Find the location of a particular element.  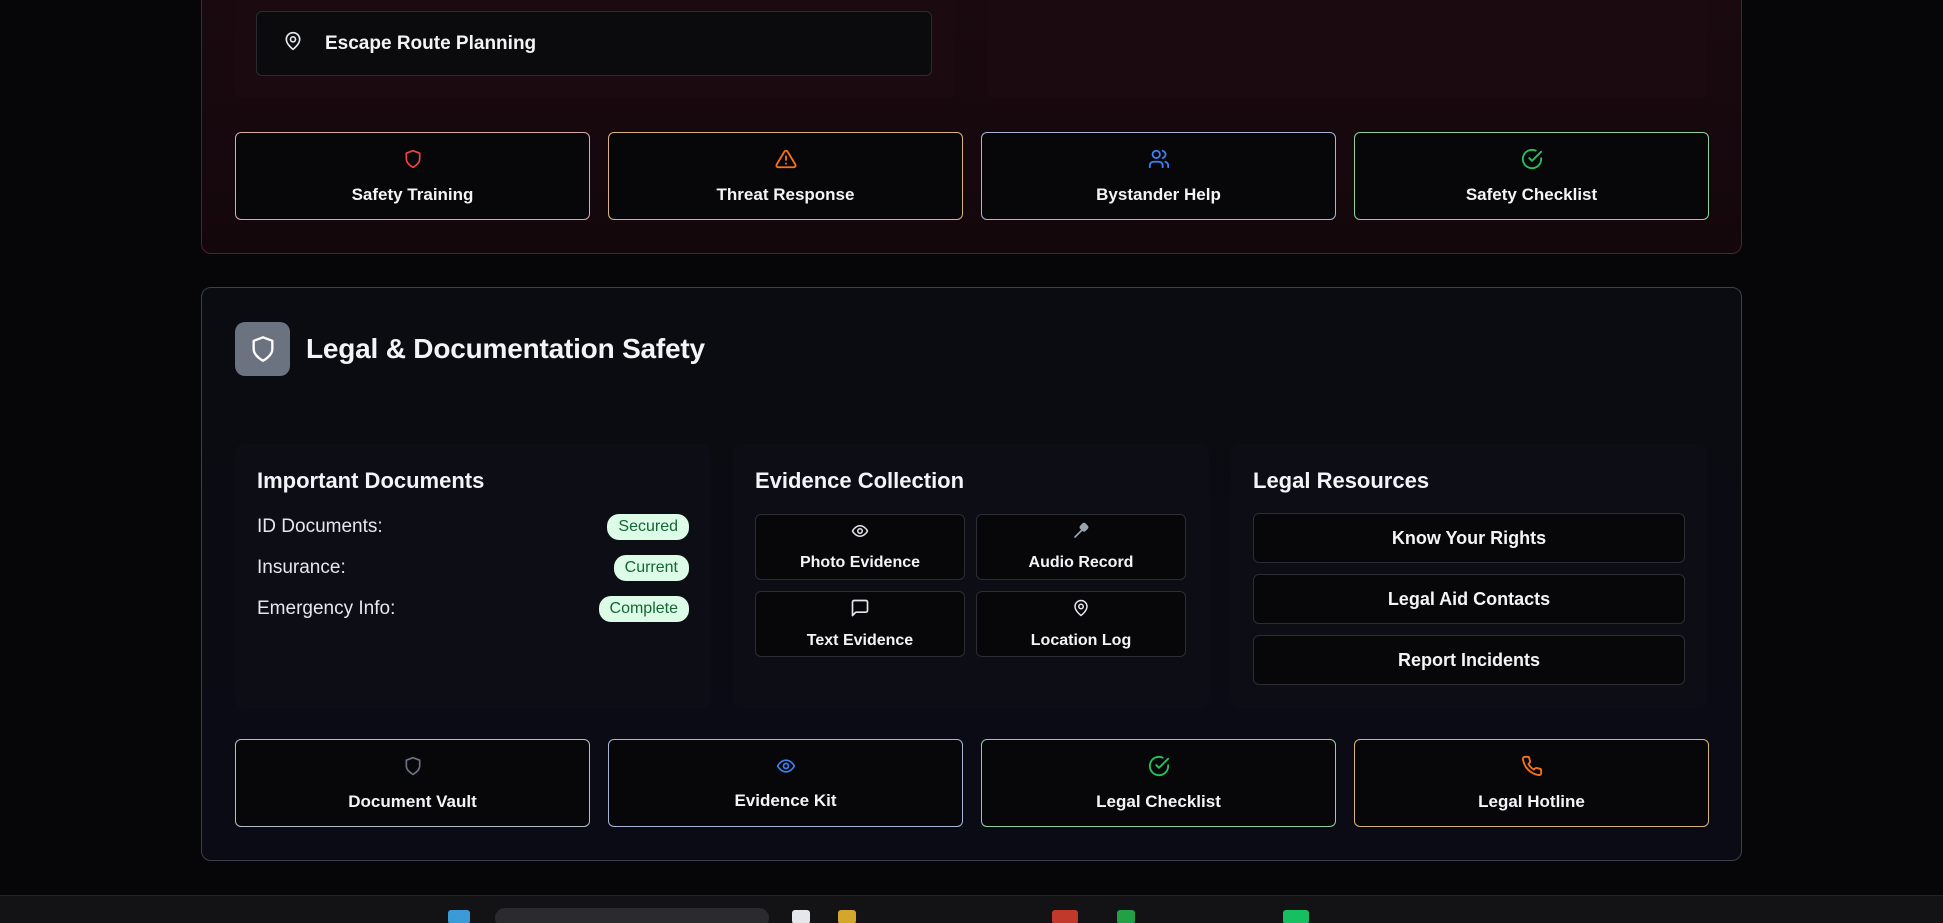

top-panel-right is located at coordinates (1347, 49).